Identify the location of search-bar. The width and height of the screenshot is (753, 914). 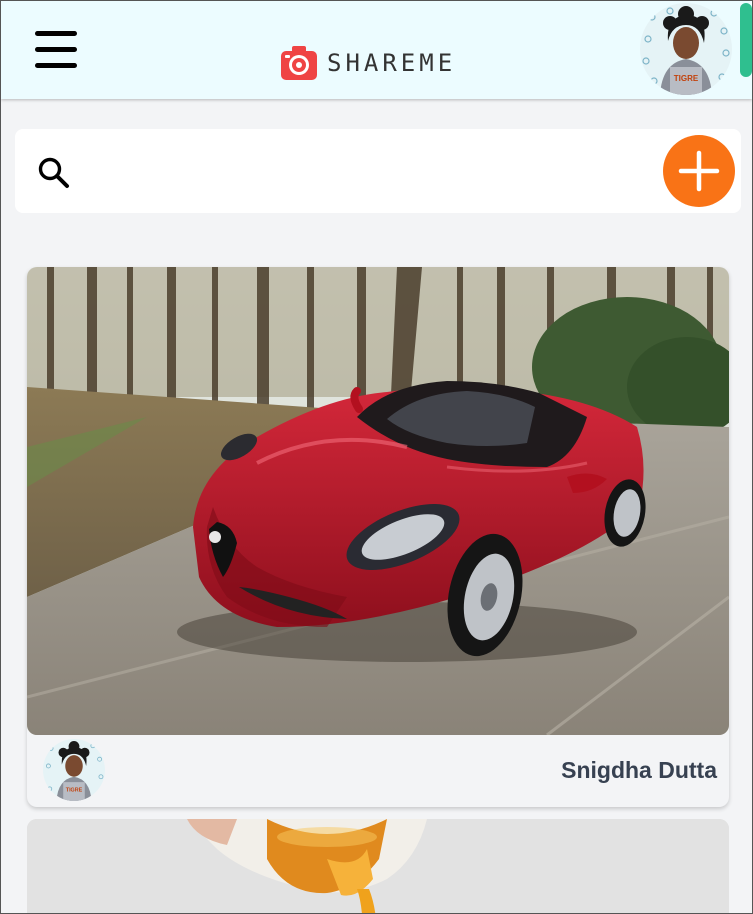
(378, 171).